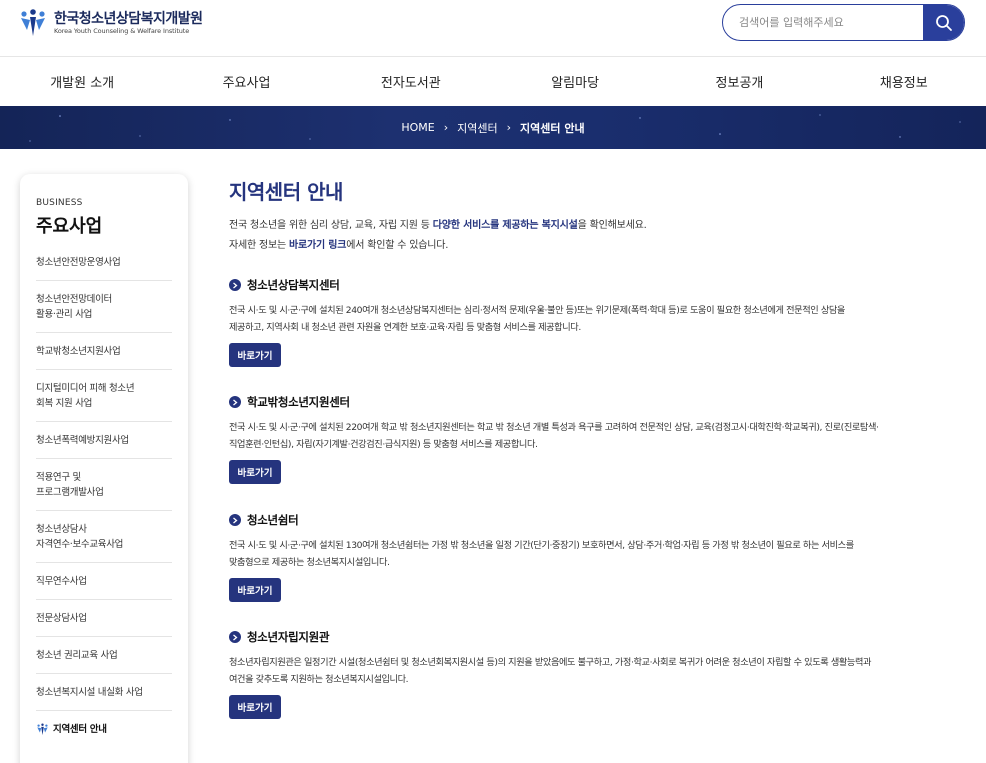 Image resolution: width=986 pixels, height=763 pixels. I want to click on breadcrumb: HOME › 지역센터 › 지역센터 안내, so click(493, 127).